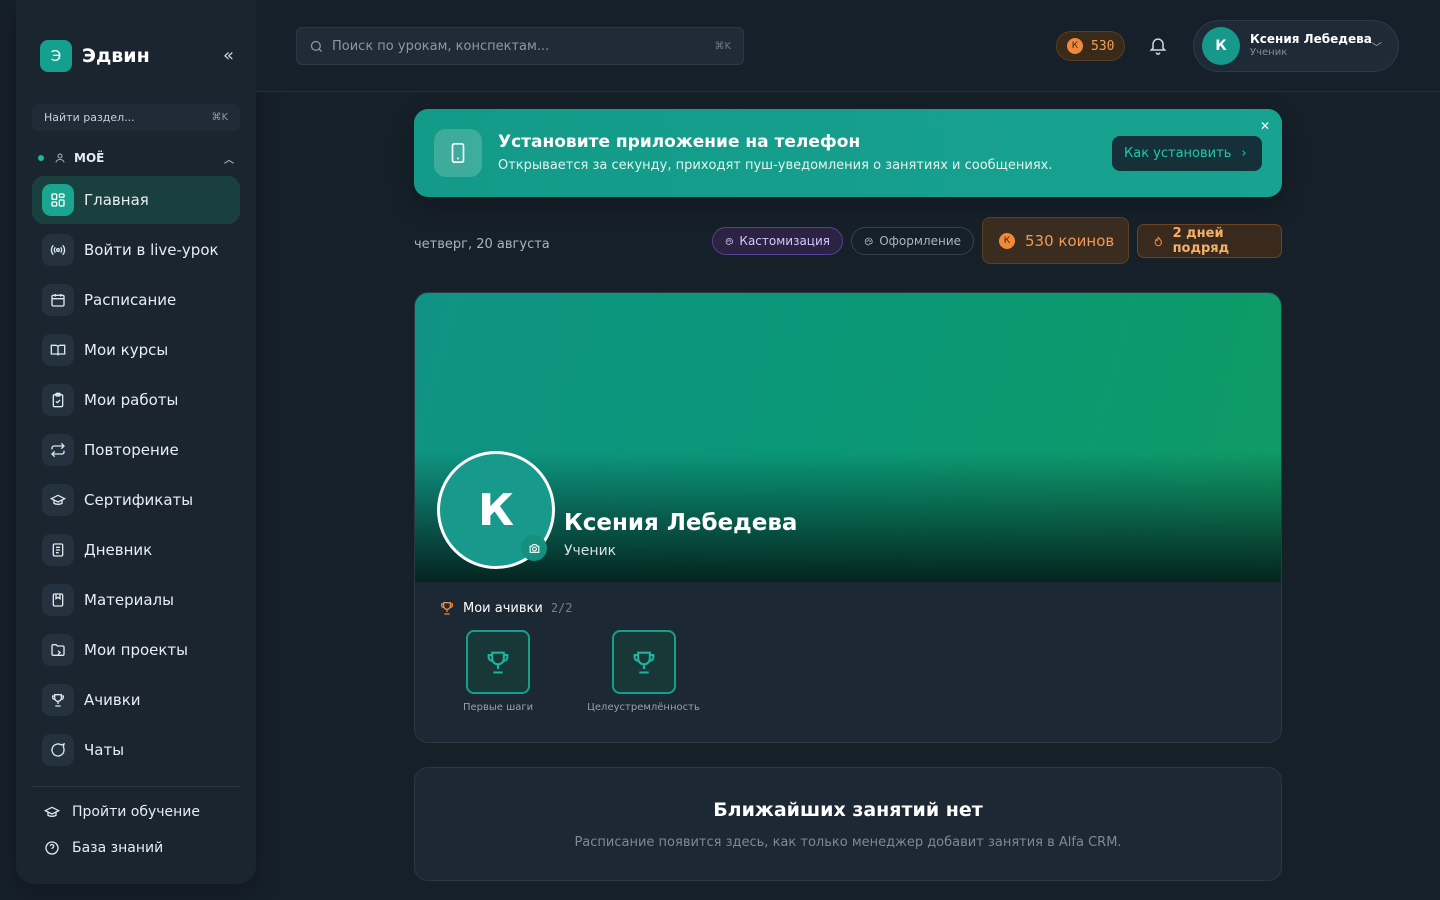 Image resolution: width=1440 pixels, height=900 pixels. What do you see at coordinates (116, 200) in the screenshot?
I see `sidebar-item-label: Главная` at bounding box center [116, 200].